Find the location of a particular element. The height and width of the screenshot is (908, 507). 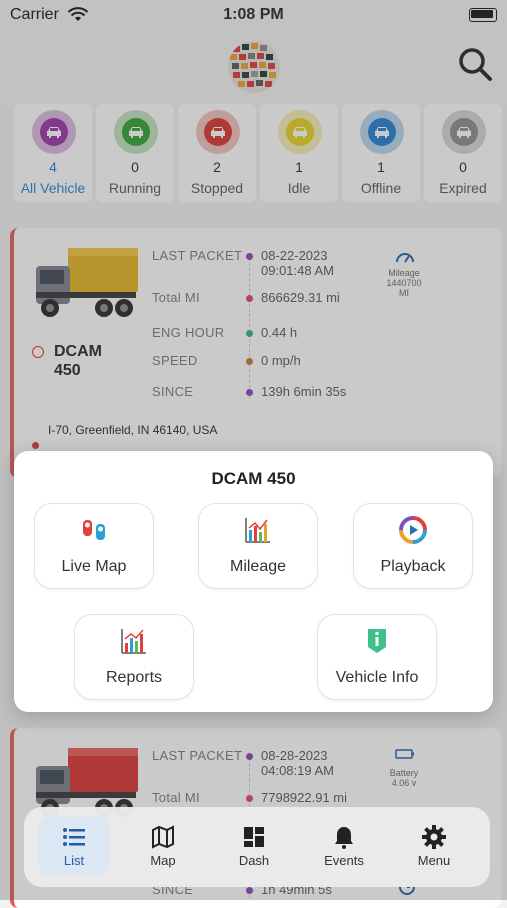

tab-dash: Dash is located at coordinates (254, 846).